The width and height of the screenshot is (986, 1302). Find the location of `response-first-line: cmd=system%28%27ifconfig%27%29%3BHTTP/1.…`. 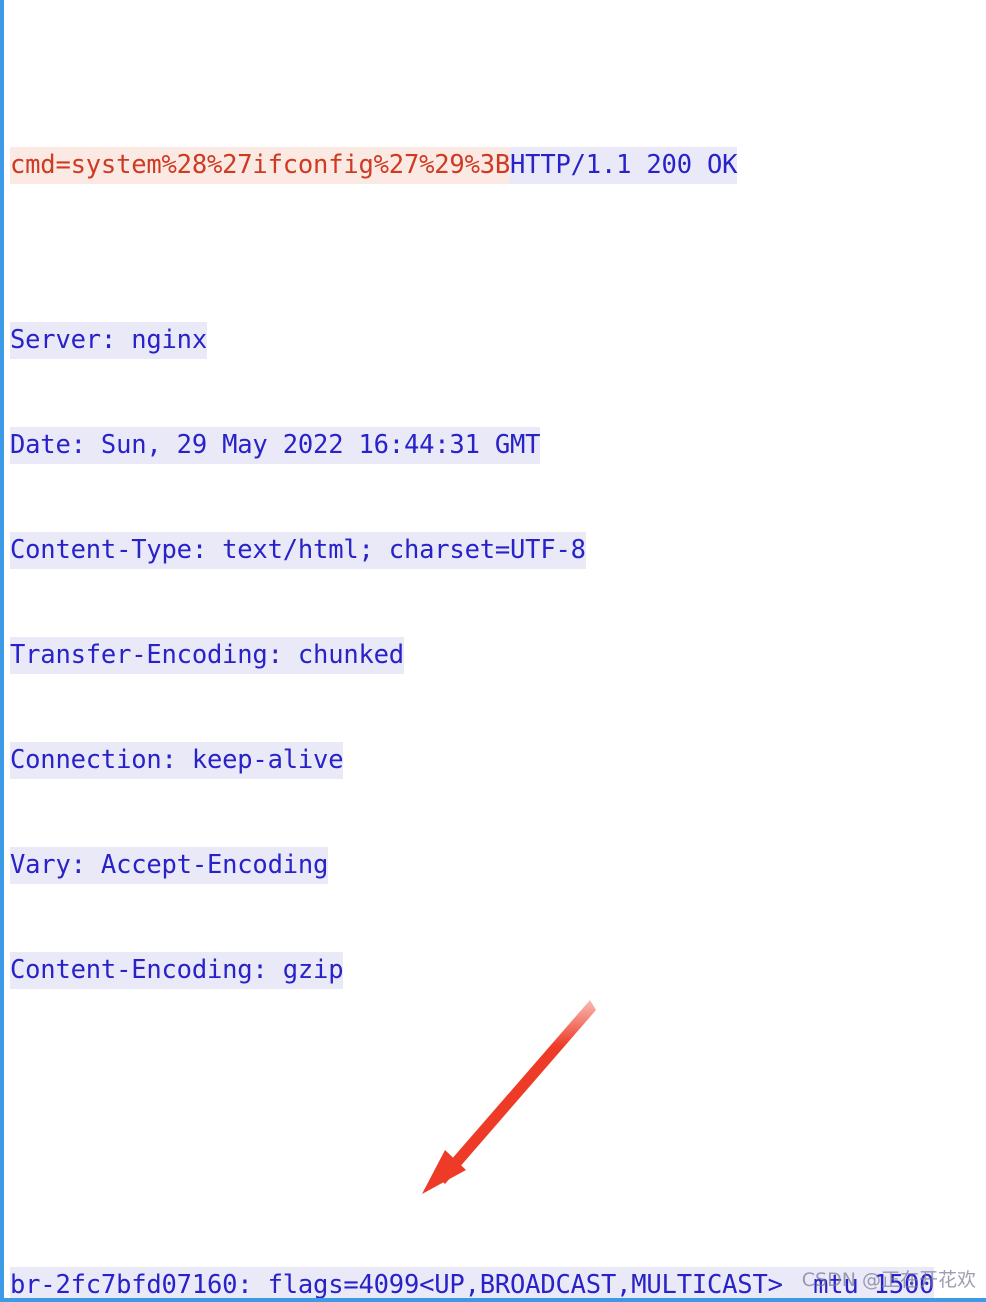

response-first-line: cmd=system%28%27ifconfig%27%29%3BHTTP/1.… is located at coordinates (498, 165).